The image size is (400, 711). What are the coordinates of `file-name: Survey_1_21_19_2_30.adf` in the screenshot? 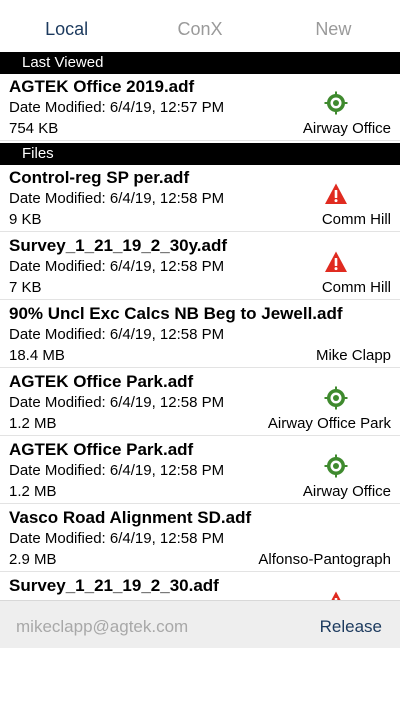 It's located at (114, 585).